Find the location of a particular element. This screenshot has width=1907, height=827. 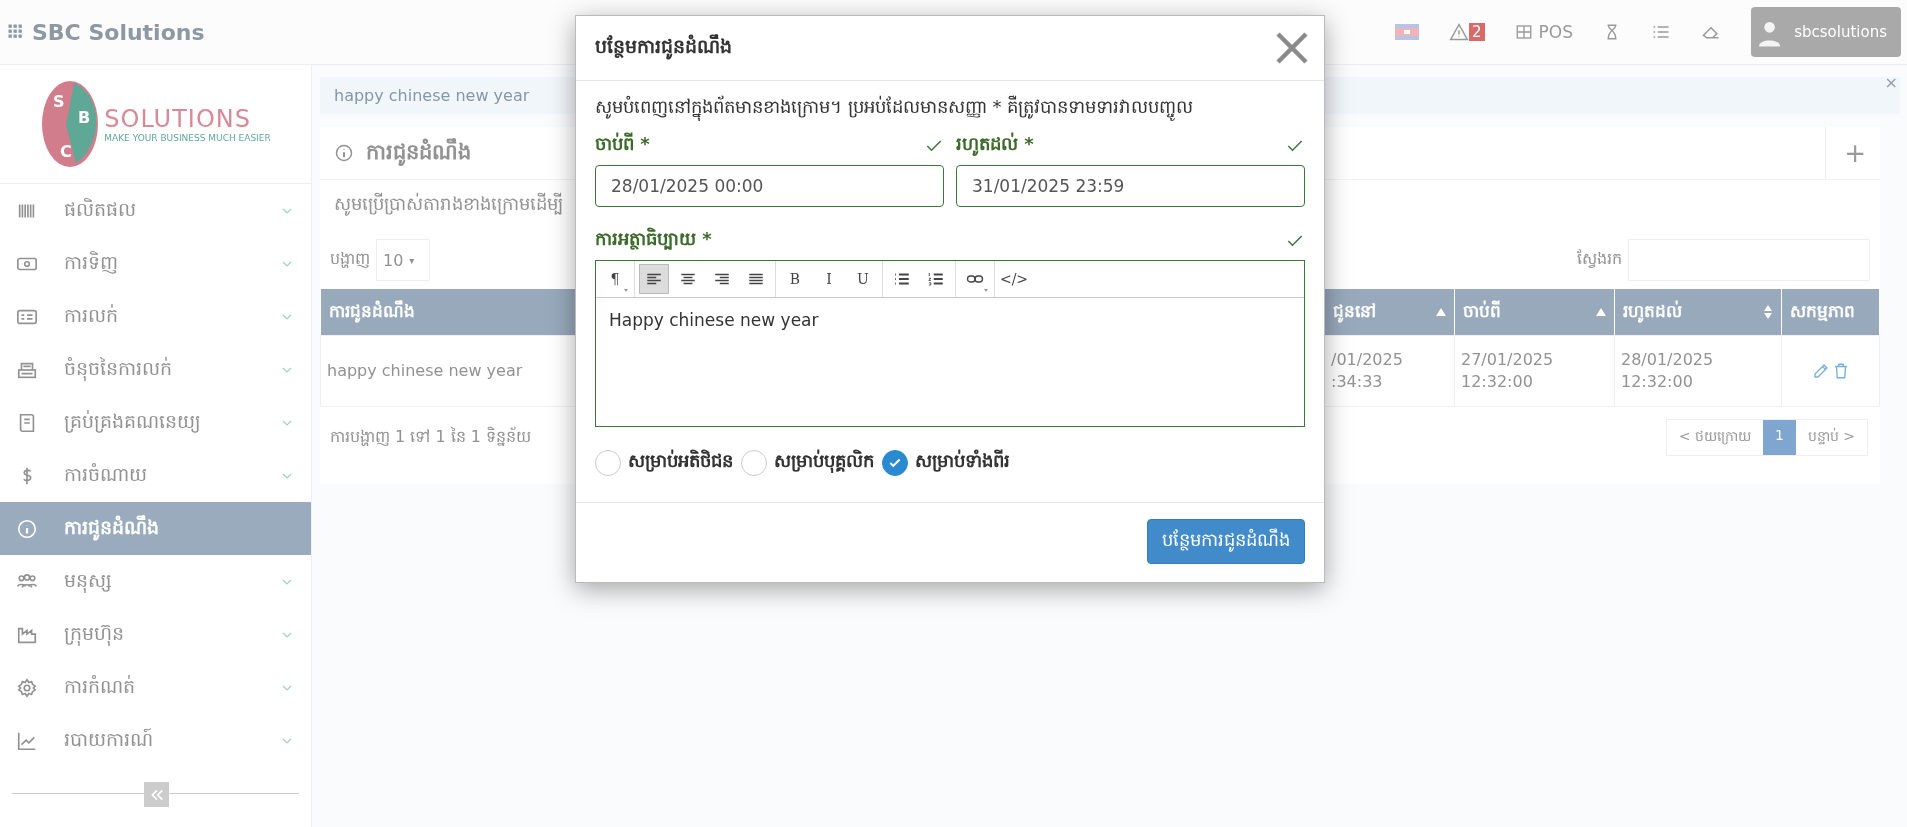

date-field: 31/01/2025 23:59 is located at coordinates (1130, 186).